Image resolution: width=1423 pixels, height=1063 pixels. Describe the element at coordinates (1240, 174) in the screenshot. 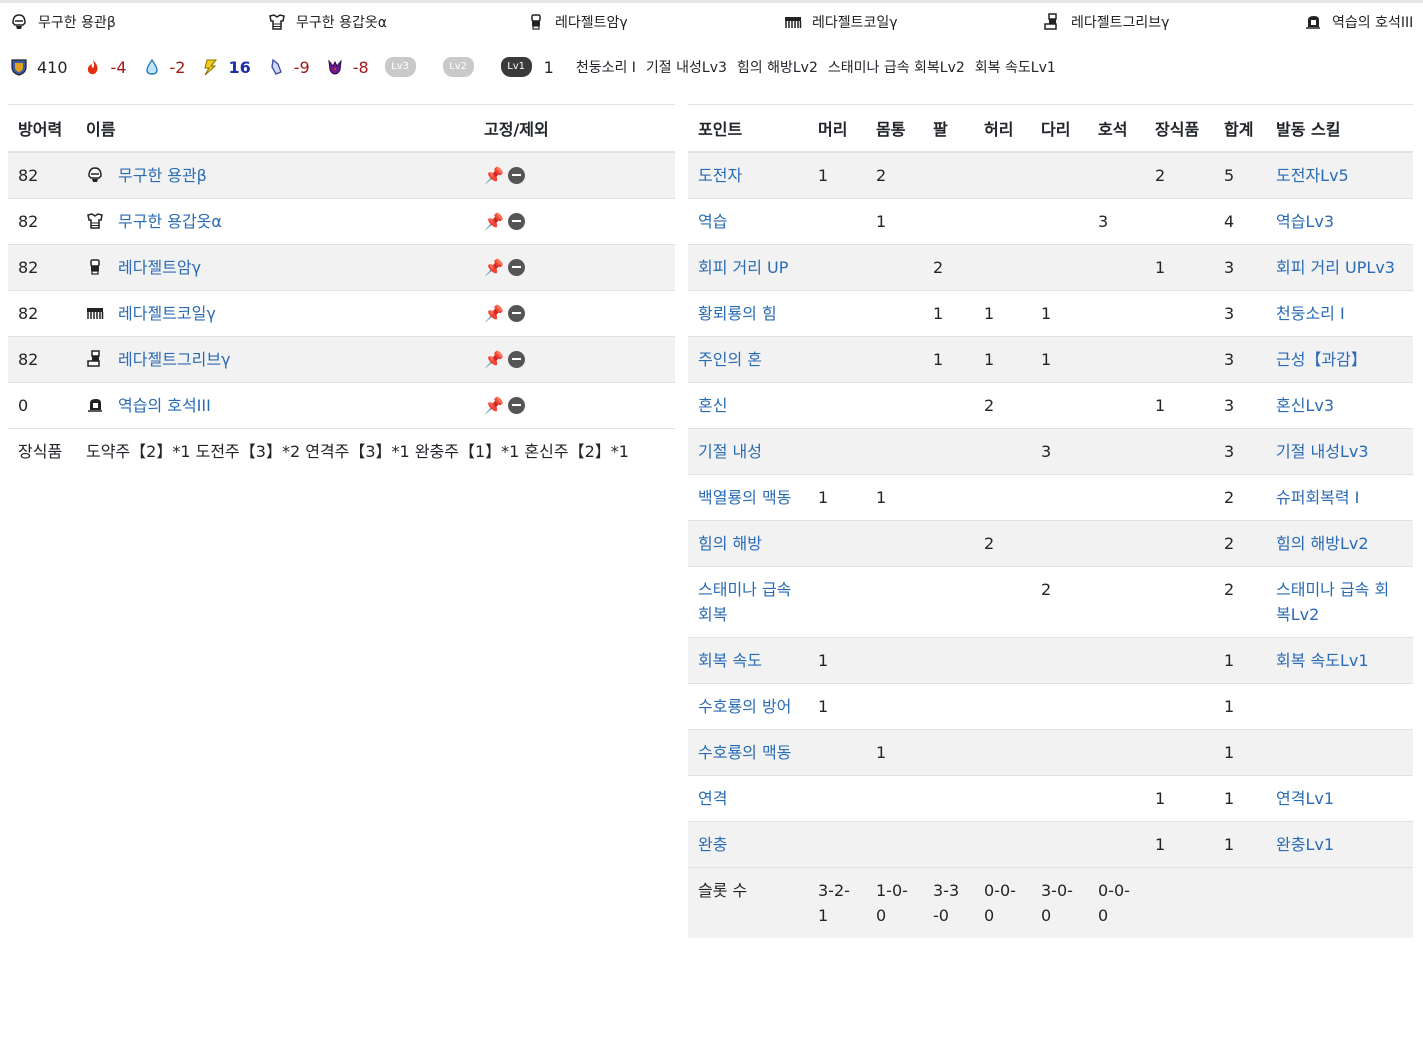

I see `cell-total: 5` at that location.